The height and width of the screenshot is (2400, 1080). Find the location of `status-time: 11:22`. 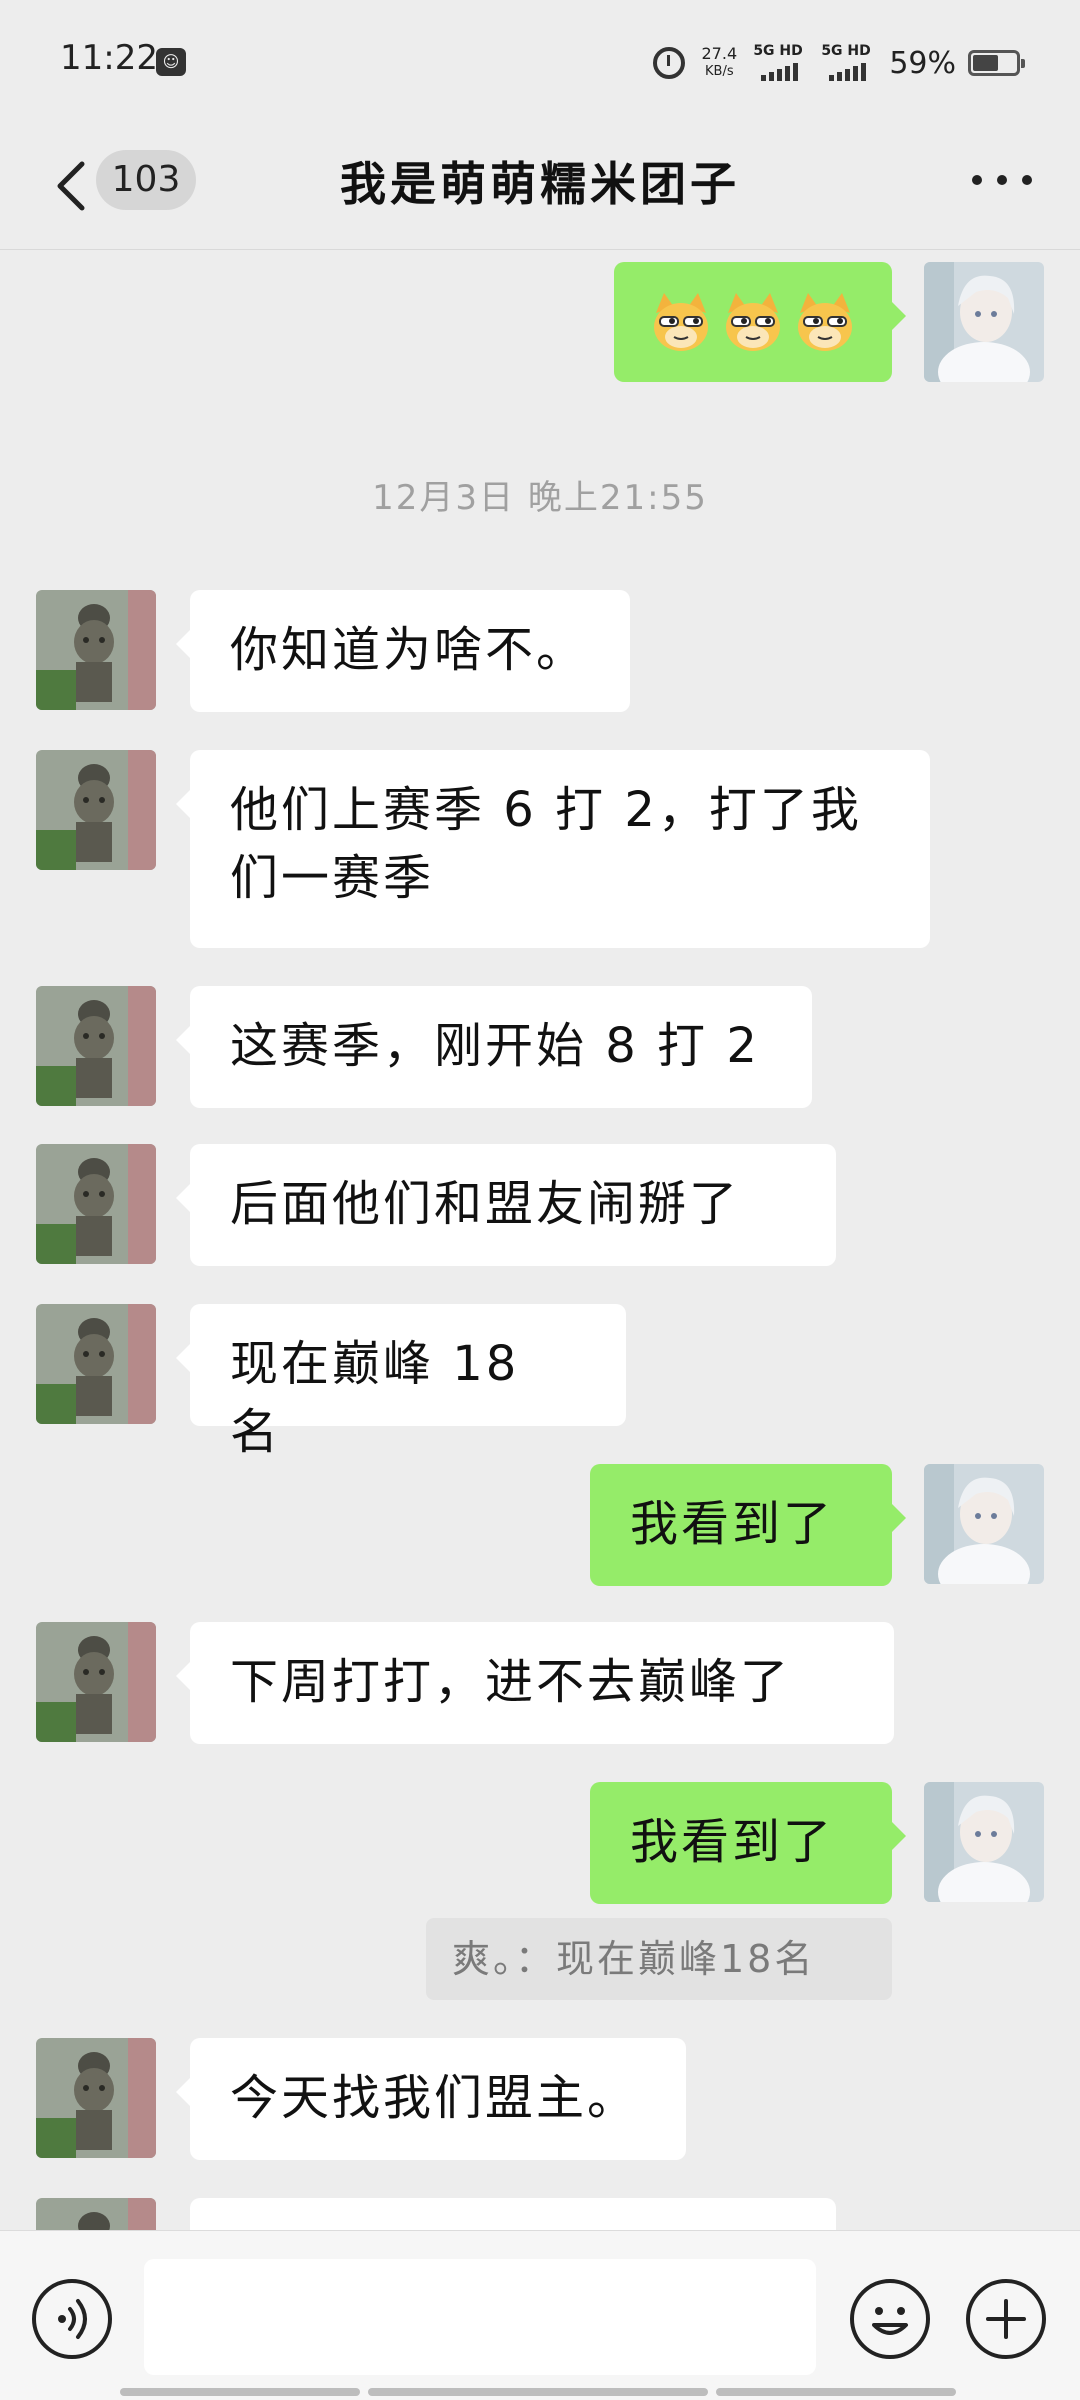

status-time: 11:22 is located at coordinates (109, 58).